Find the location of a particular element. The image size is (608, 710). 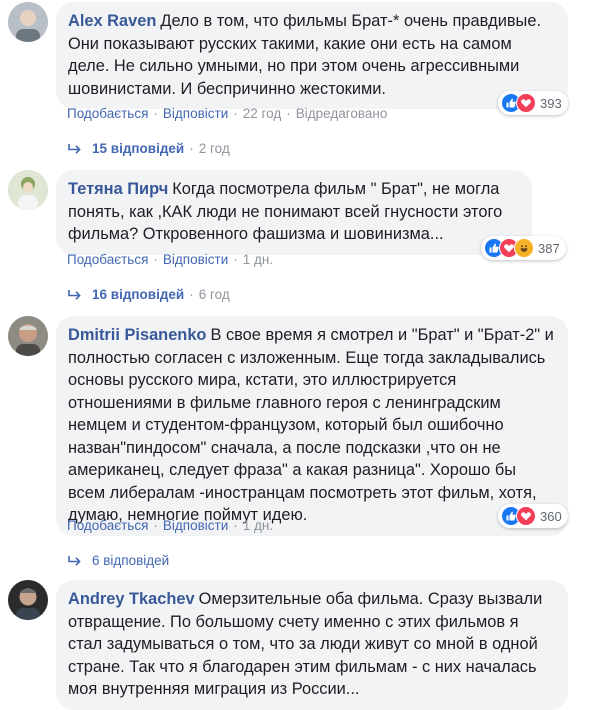

timestamp: 22 год is located at coordinates (262, 113).